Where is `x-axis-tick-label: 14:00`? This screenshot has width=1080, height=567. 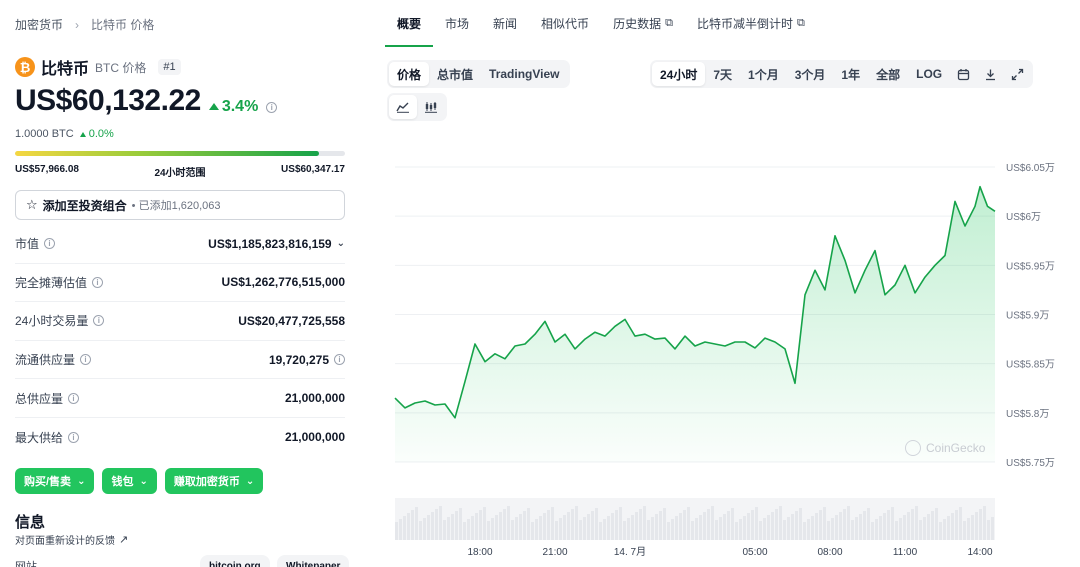 x-axis-tick-label: 14:00 is located at coordinates (979, 552).